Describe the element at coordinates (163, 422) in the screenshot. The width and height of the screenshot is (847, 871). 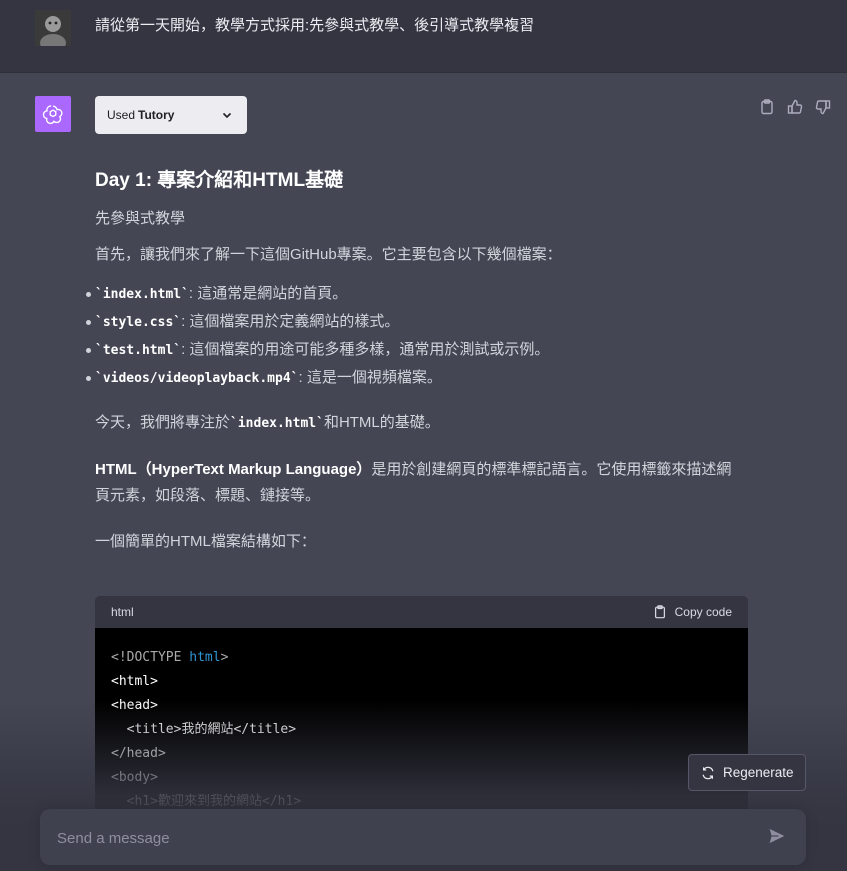
I see `focus-text: 今天，我們將專注於` at that location.